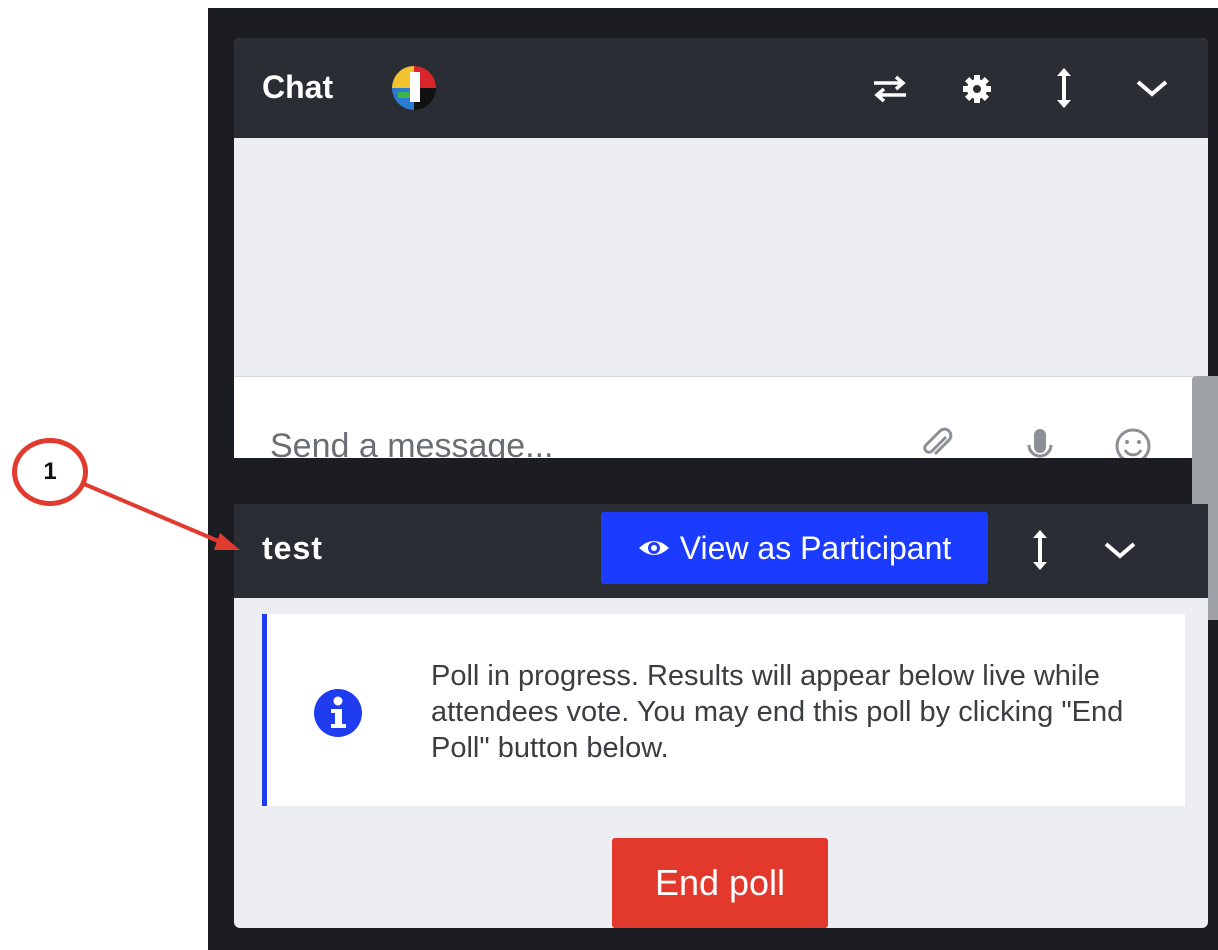  I want to click on view-as-participant-button: View as Participant, so click(794, 548).